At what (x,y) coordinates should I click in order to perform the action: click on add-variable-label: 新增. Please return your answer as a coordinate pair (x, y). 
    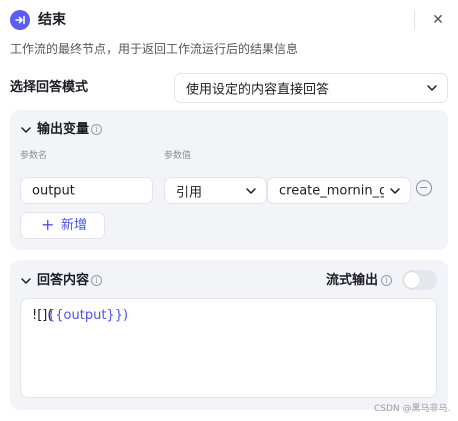
    Looking at the image, I should click on (74, 225).